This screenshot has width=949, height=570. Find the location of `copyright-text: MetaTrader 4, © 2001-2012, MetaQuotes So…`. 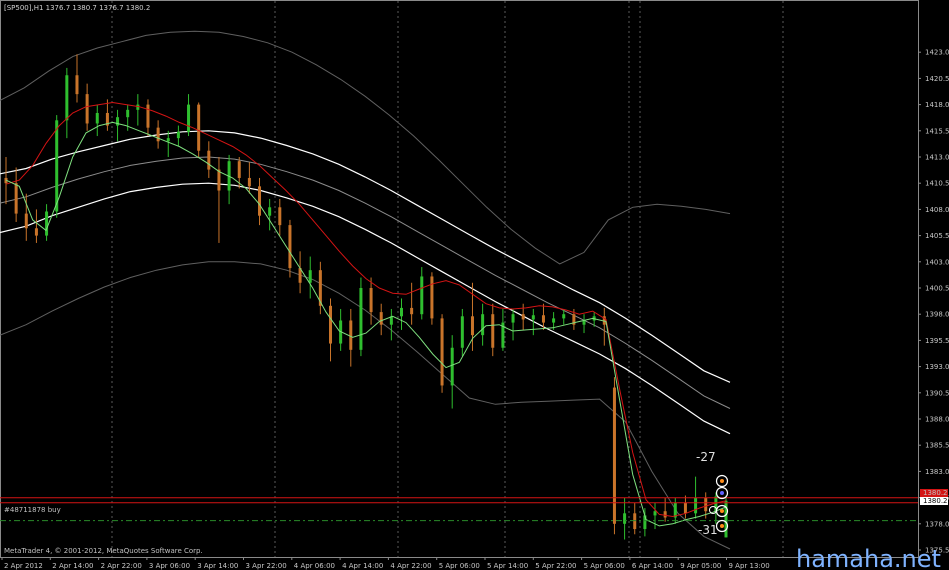

copyright-text: MetaTrader 4, © 2001-2012, MetaQuotes So… is located at coordinates (103, 551).